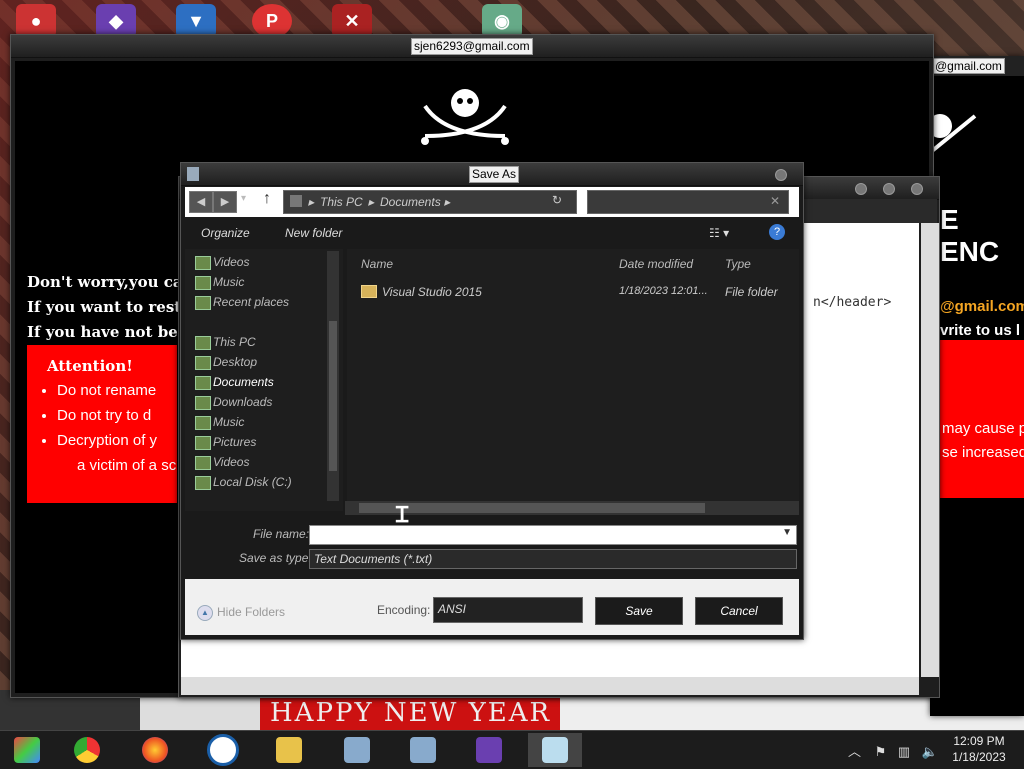  What do you see at coordinates (27, 750) in the screenshot?
I see `paint-icon` at bounding box center [27, 750].